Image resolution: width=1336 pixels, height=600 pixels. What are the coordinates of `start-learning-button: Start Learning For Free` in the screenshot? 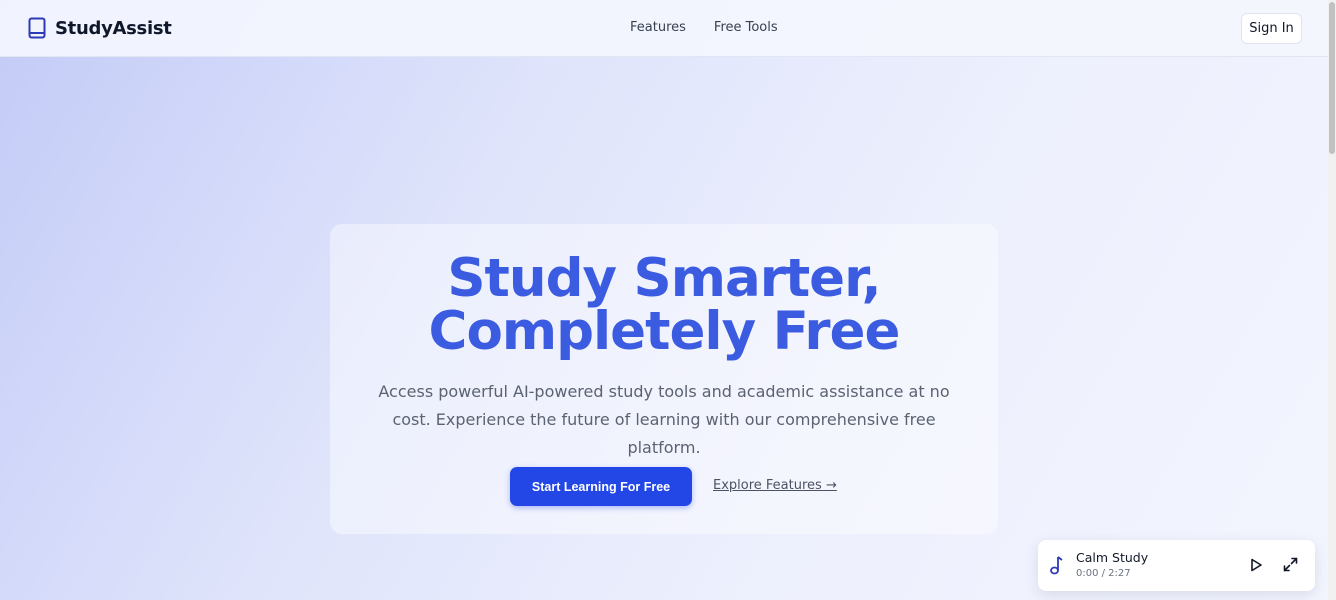 It's located at (601, 486).